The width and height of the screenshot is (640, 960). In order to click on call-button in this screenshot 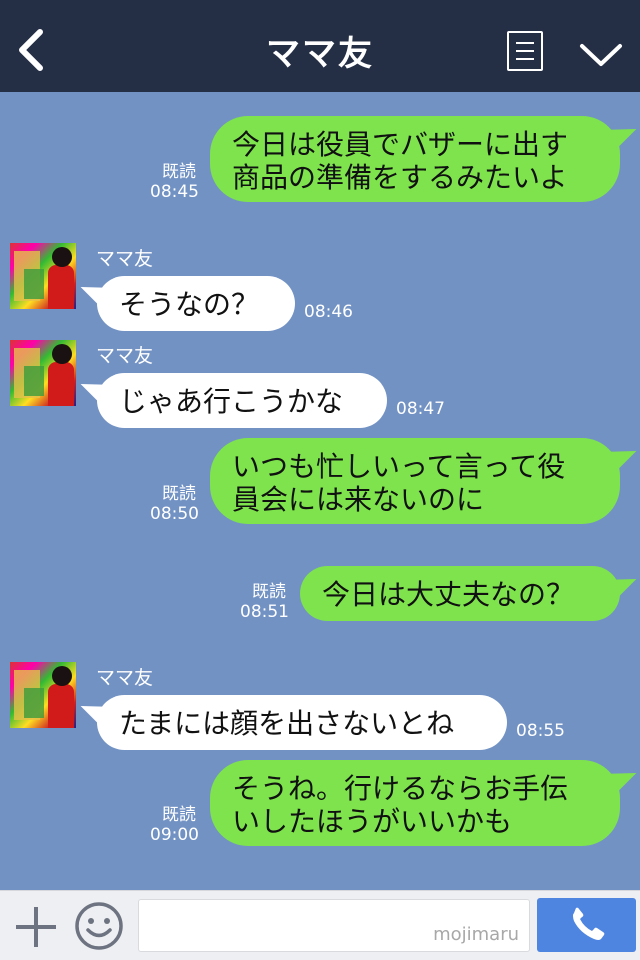, I will do `click(586, 925)`.